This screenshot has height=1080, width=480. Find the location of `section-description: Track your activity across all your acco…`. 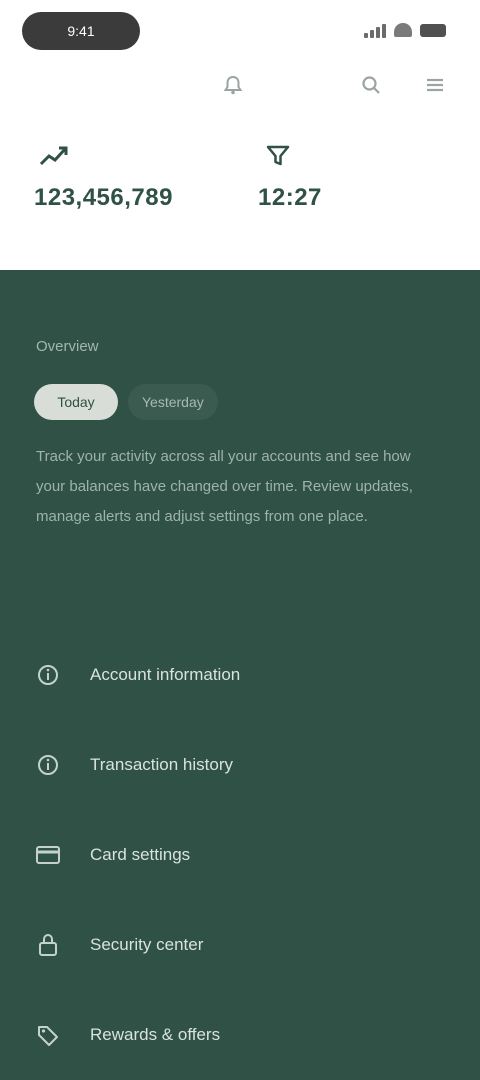

section-description: Track your activity across all your acco… is located at coordinates (224, 486).